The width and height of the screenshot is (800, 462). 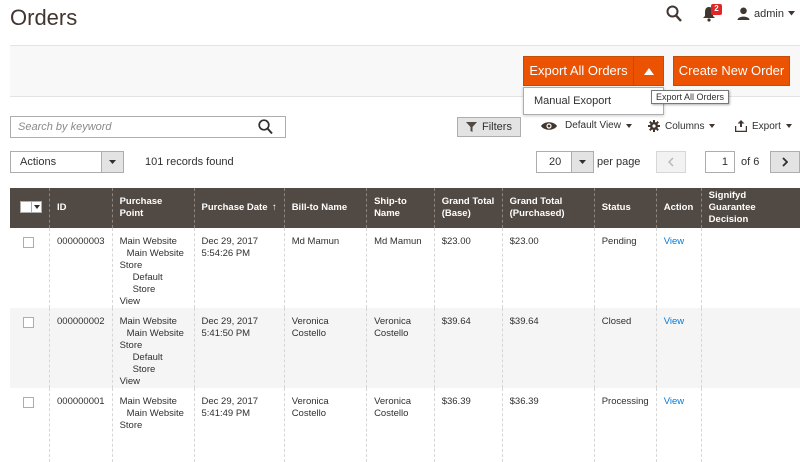 What do you see at coordinates (468, 348) in the screenshot?
I see `grand-total-base: $39.64` at bounding box center [468, 348].